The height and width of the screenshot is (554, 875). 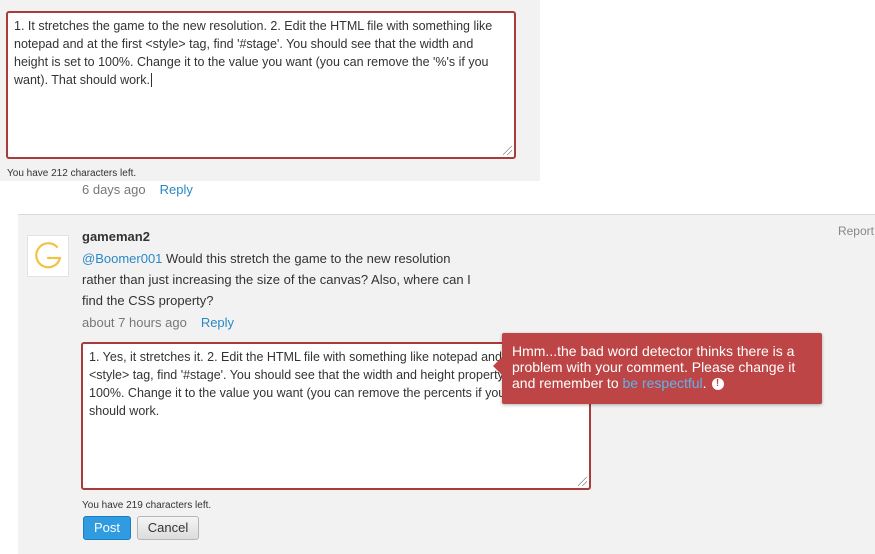 I want to click on post-button: Post, so click(x=107, y=528).